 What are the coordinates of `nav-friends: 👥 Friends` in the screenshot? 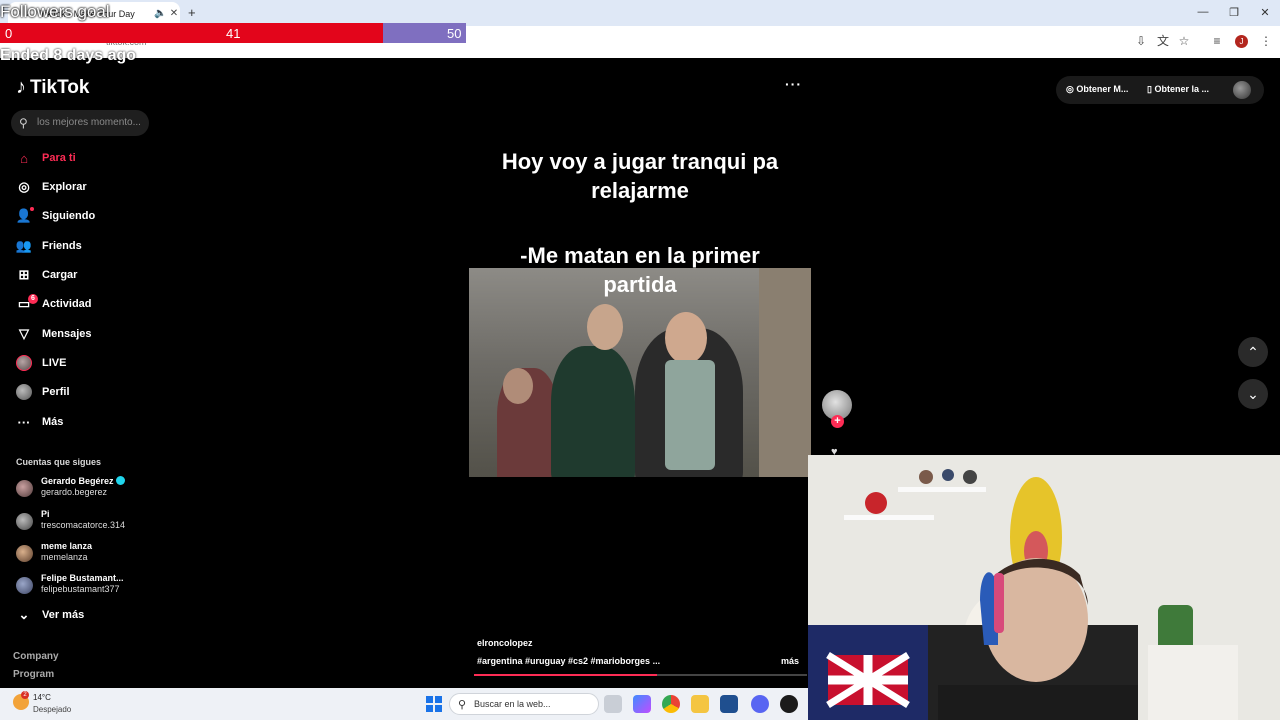 It's located at (49, 246).